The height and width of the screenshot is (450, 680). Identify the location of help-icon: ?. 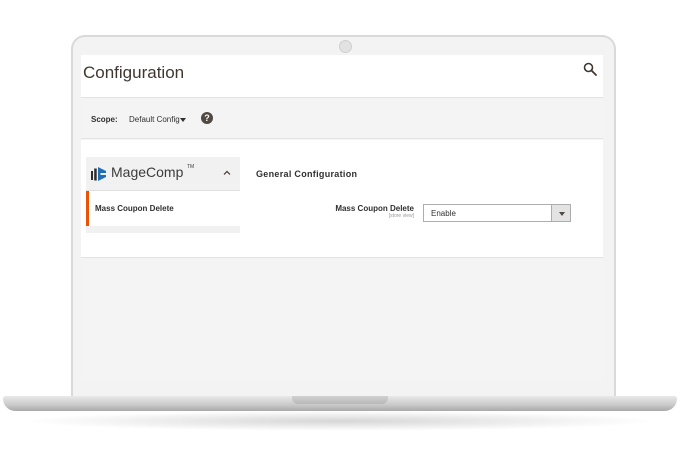
(207, 118).